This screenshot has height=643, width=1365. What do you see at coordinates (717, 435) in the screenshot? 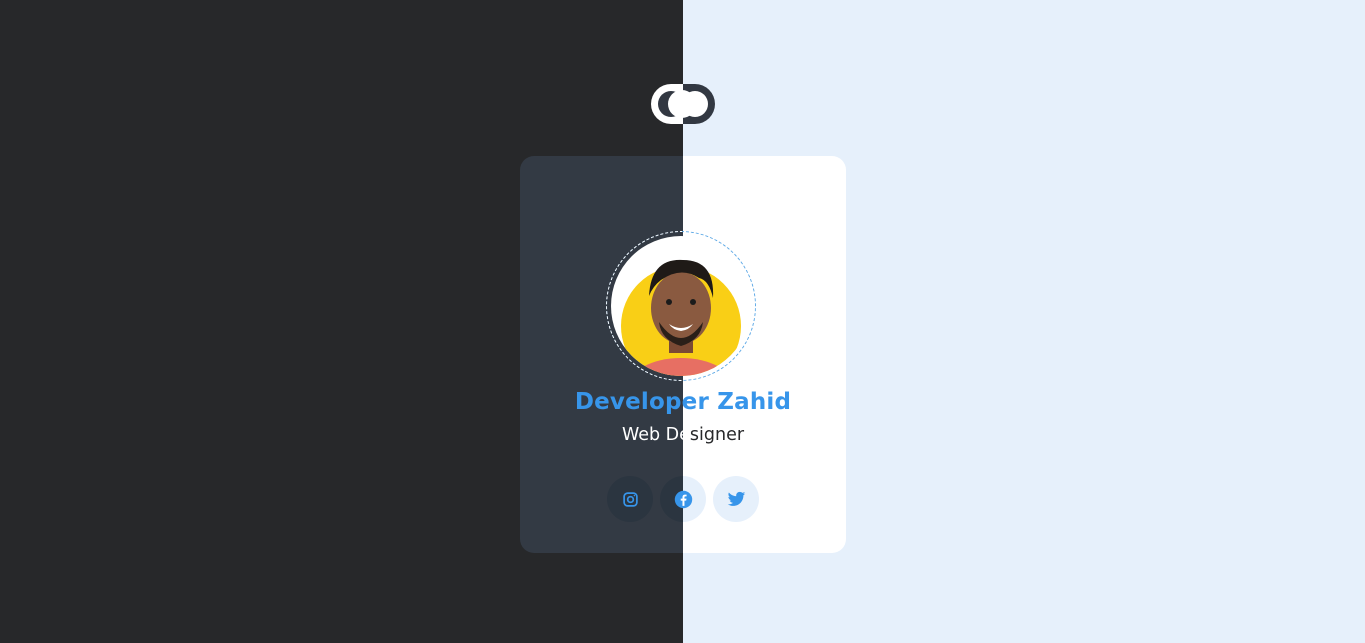
I see `profile-role-part-dark: signer` at bounding box center [717, 435].